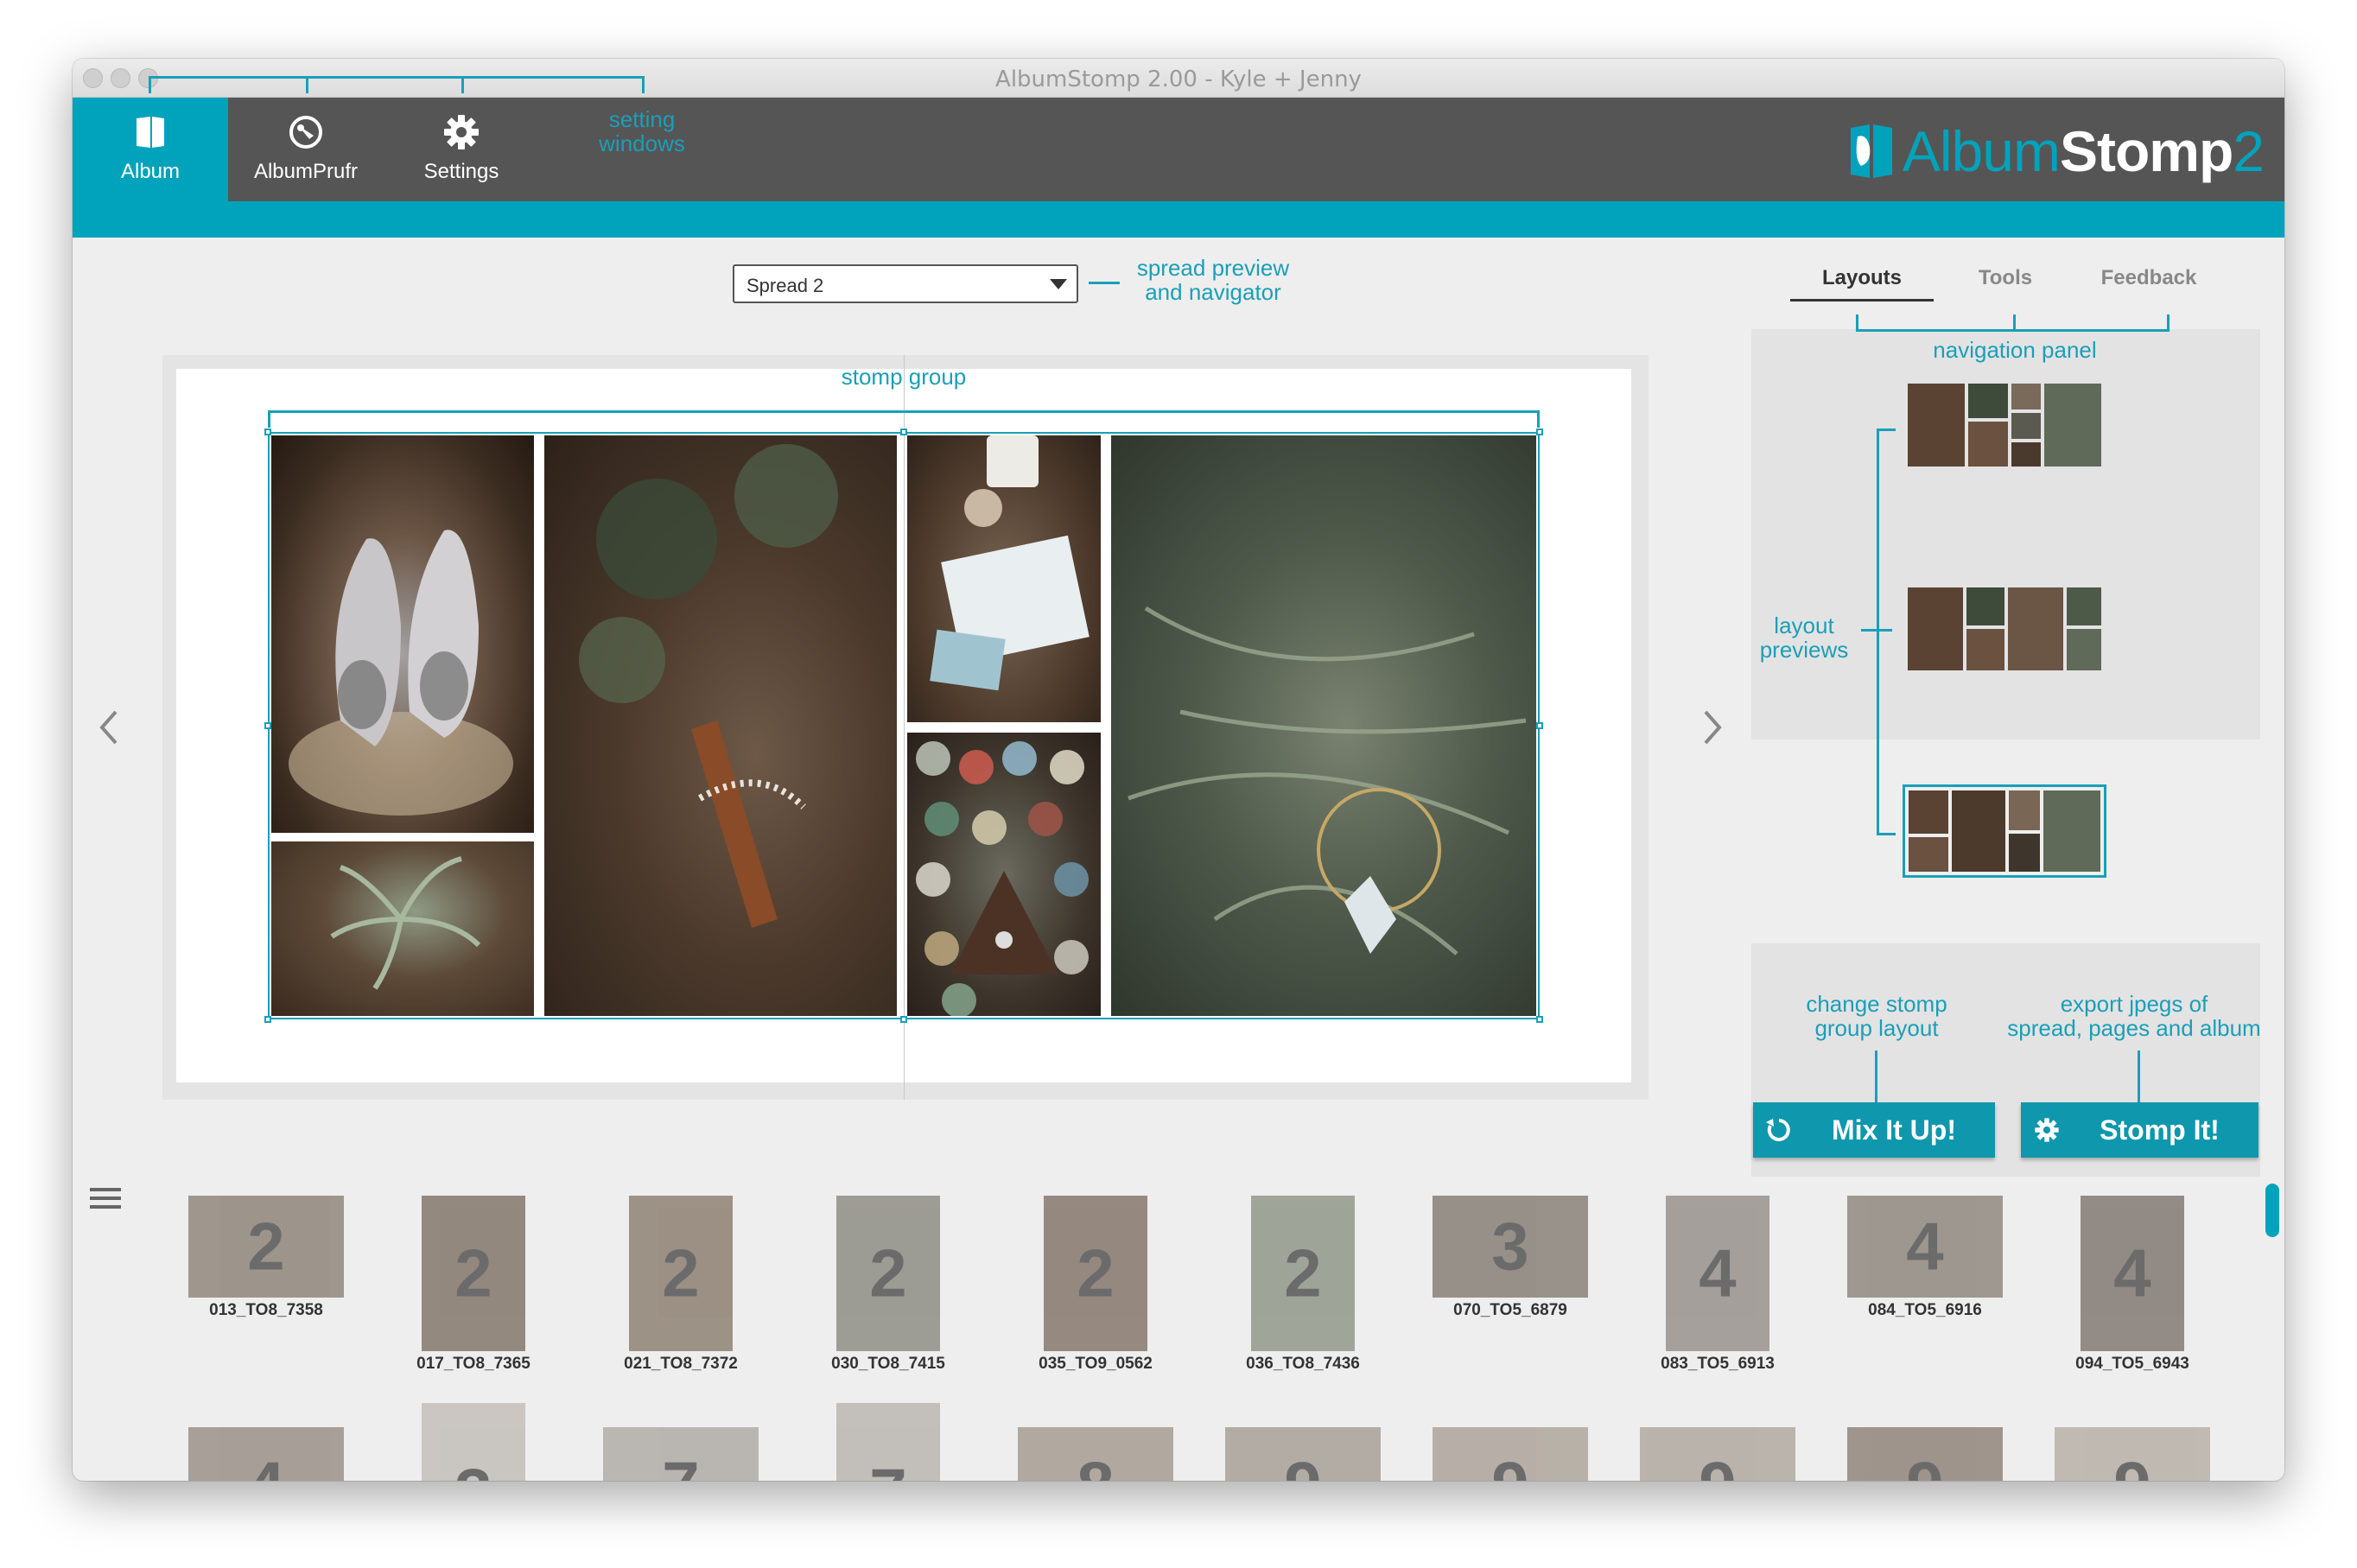 This screenshot has width=2357, height=1568. What do you see at coordinates (402, 928) in the screenshot?
I see `photo-air-plant` at bounding box center [402, 928].